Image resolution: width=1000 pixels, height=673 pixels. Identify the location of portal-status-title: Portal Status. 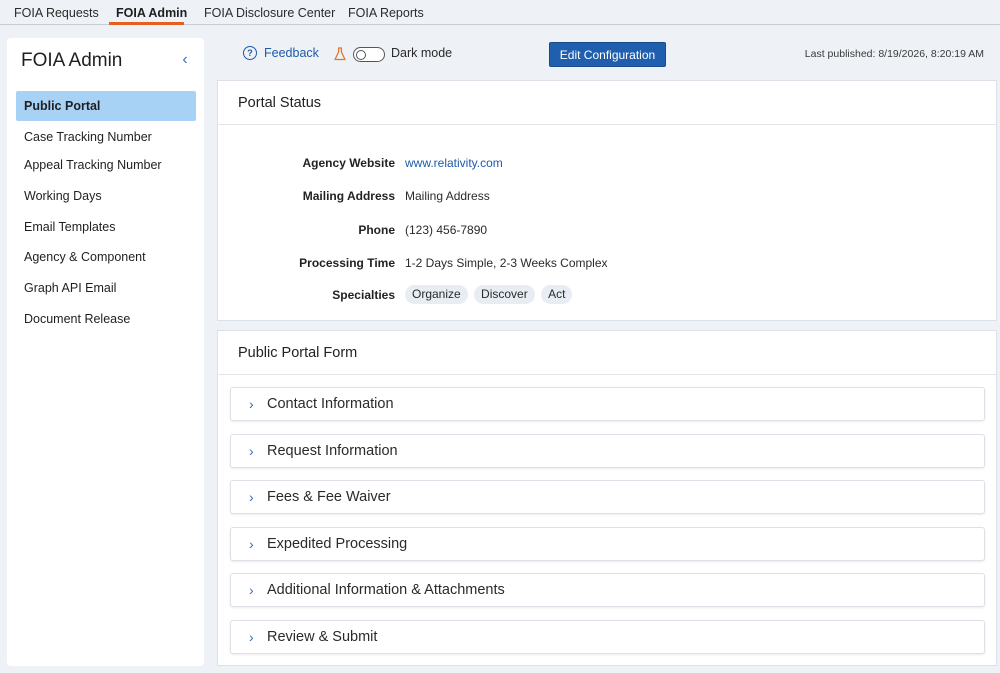
(607, 103).